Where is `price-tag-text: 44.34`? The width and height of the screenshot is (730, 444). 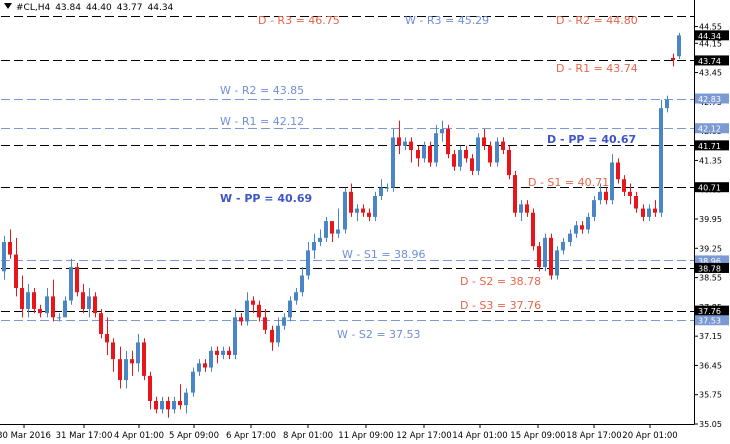 price-tag-text: 44.34 is located at coordinates (709, 36).